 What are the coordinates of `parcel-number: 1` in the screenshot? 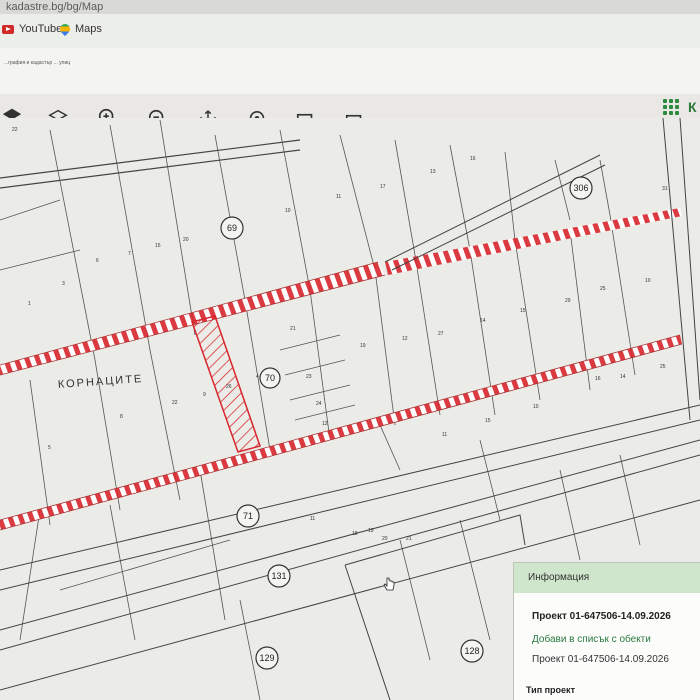 It's located at (29, 304).